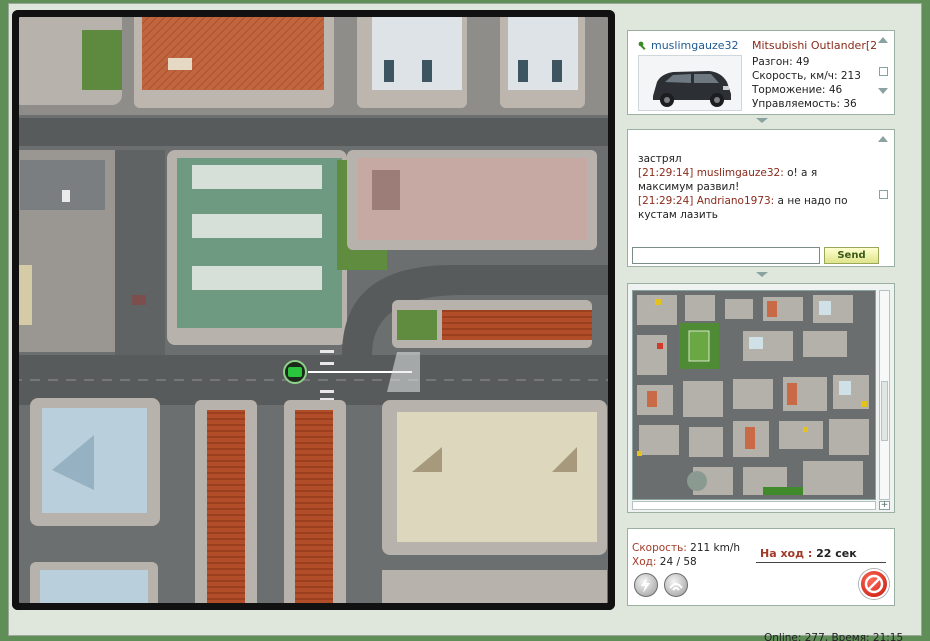 The image size is (930, 641). I want to click on stat-value: 213, so click(850, 76).